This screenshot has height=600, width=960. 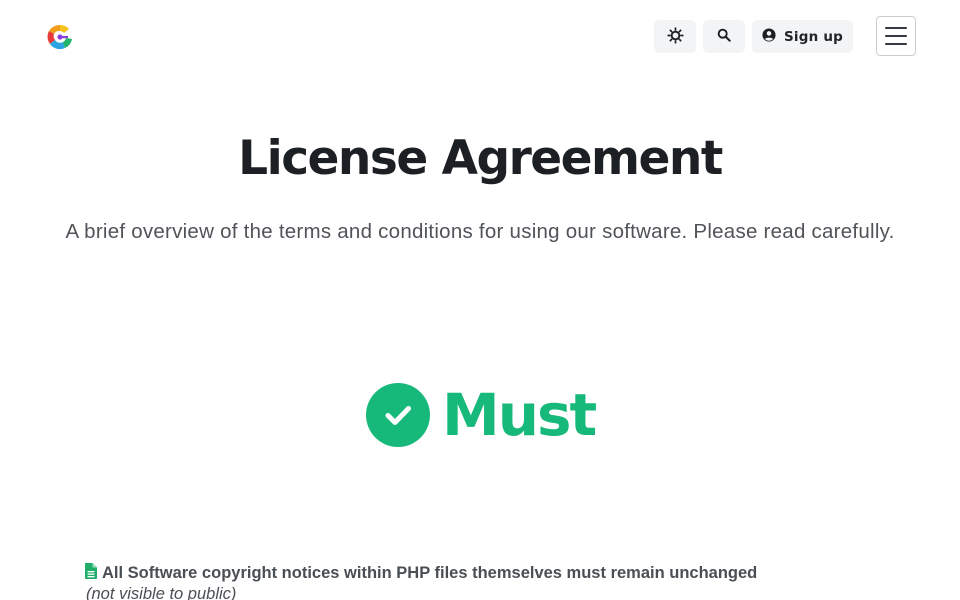 What do you see at coordinates (896, 36) in the screenshot?
I see `menu-toggle-button` at bounding box center [896, 36].